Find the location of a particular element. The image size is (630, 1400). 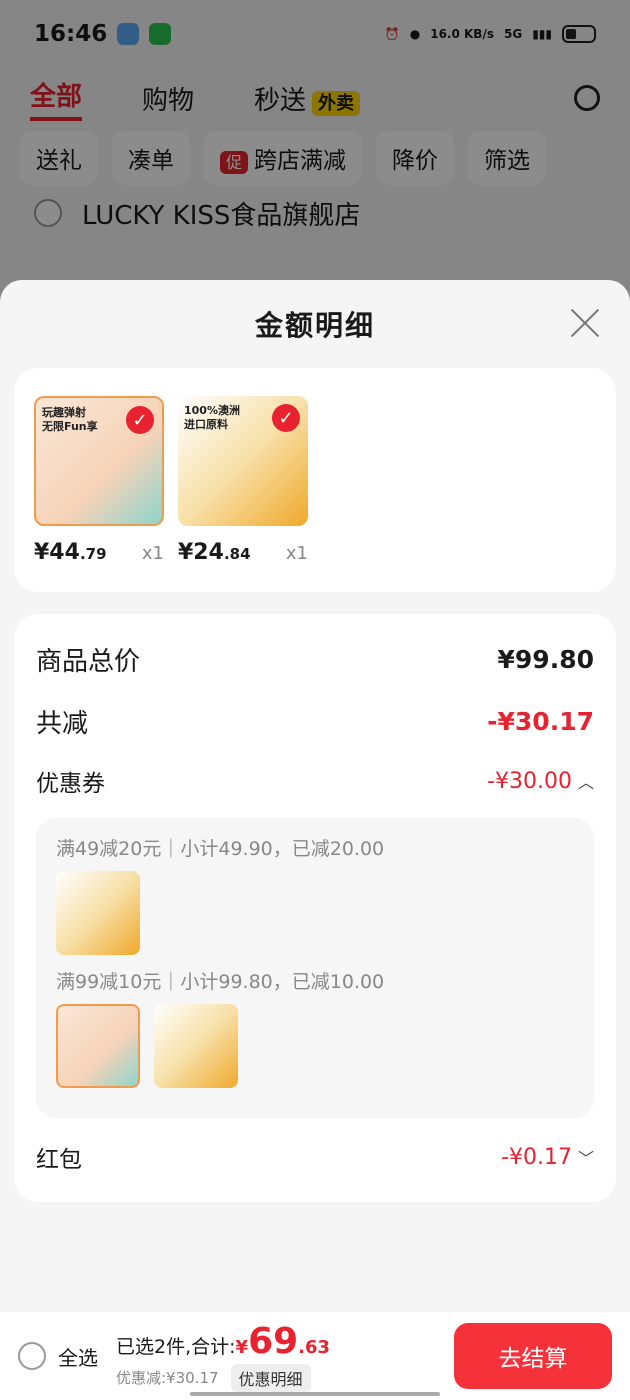

product-price: ¥44.79 is located at coordinates (70, 552).